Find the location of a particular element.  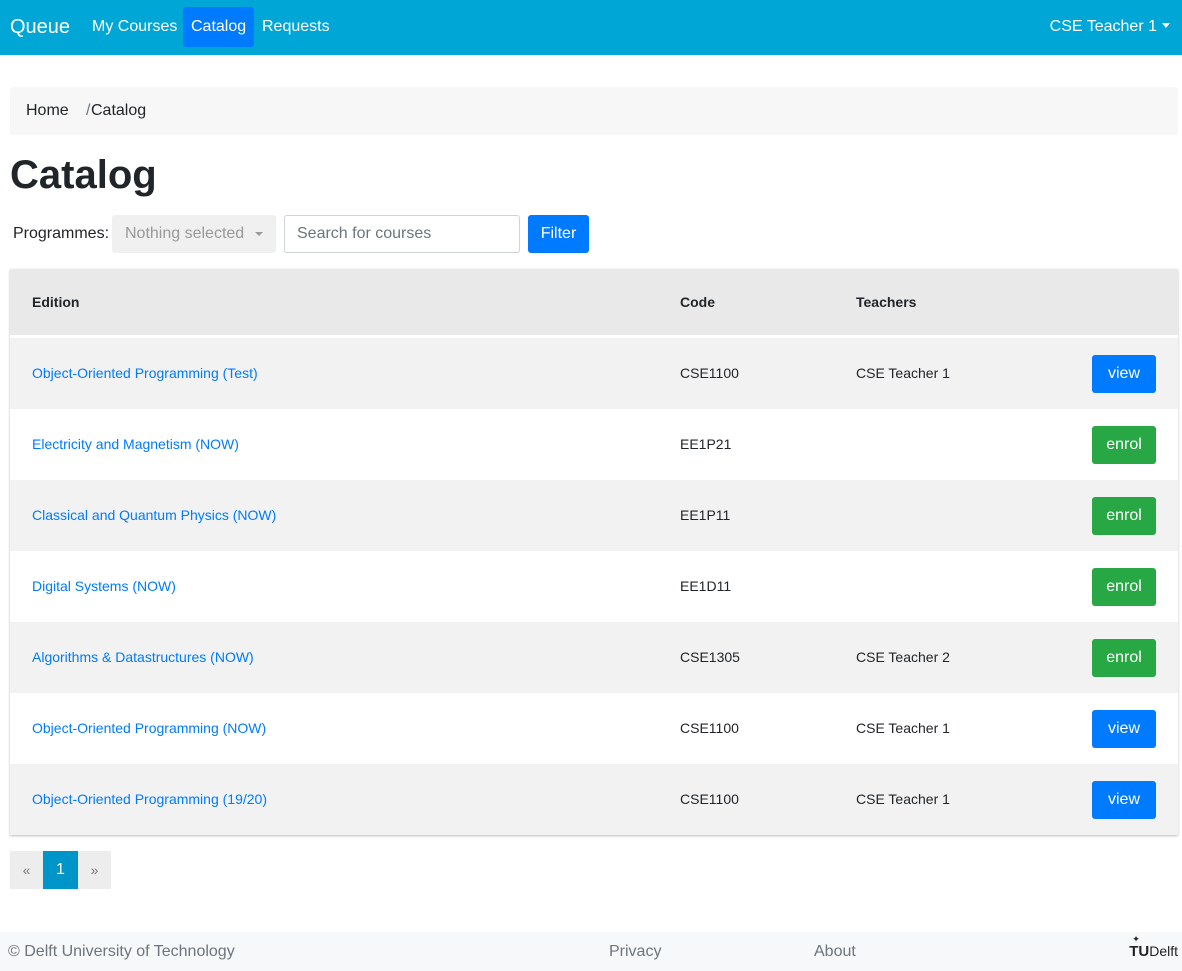

course-code: EE1P11 is located at coordinates (705, 515).